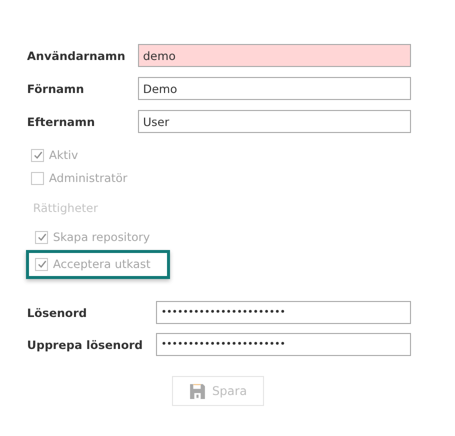 This screenshot has width=455, height=436. Describe the element at coordinates (274, 88) in the screenshot. I see `input-field: Demo` at that location.